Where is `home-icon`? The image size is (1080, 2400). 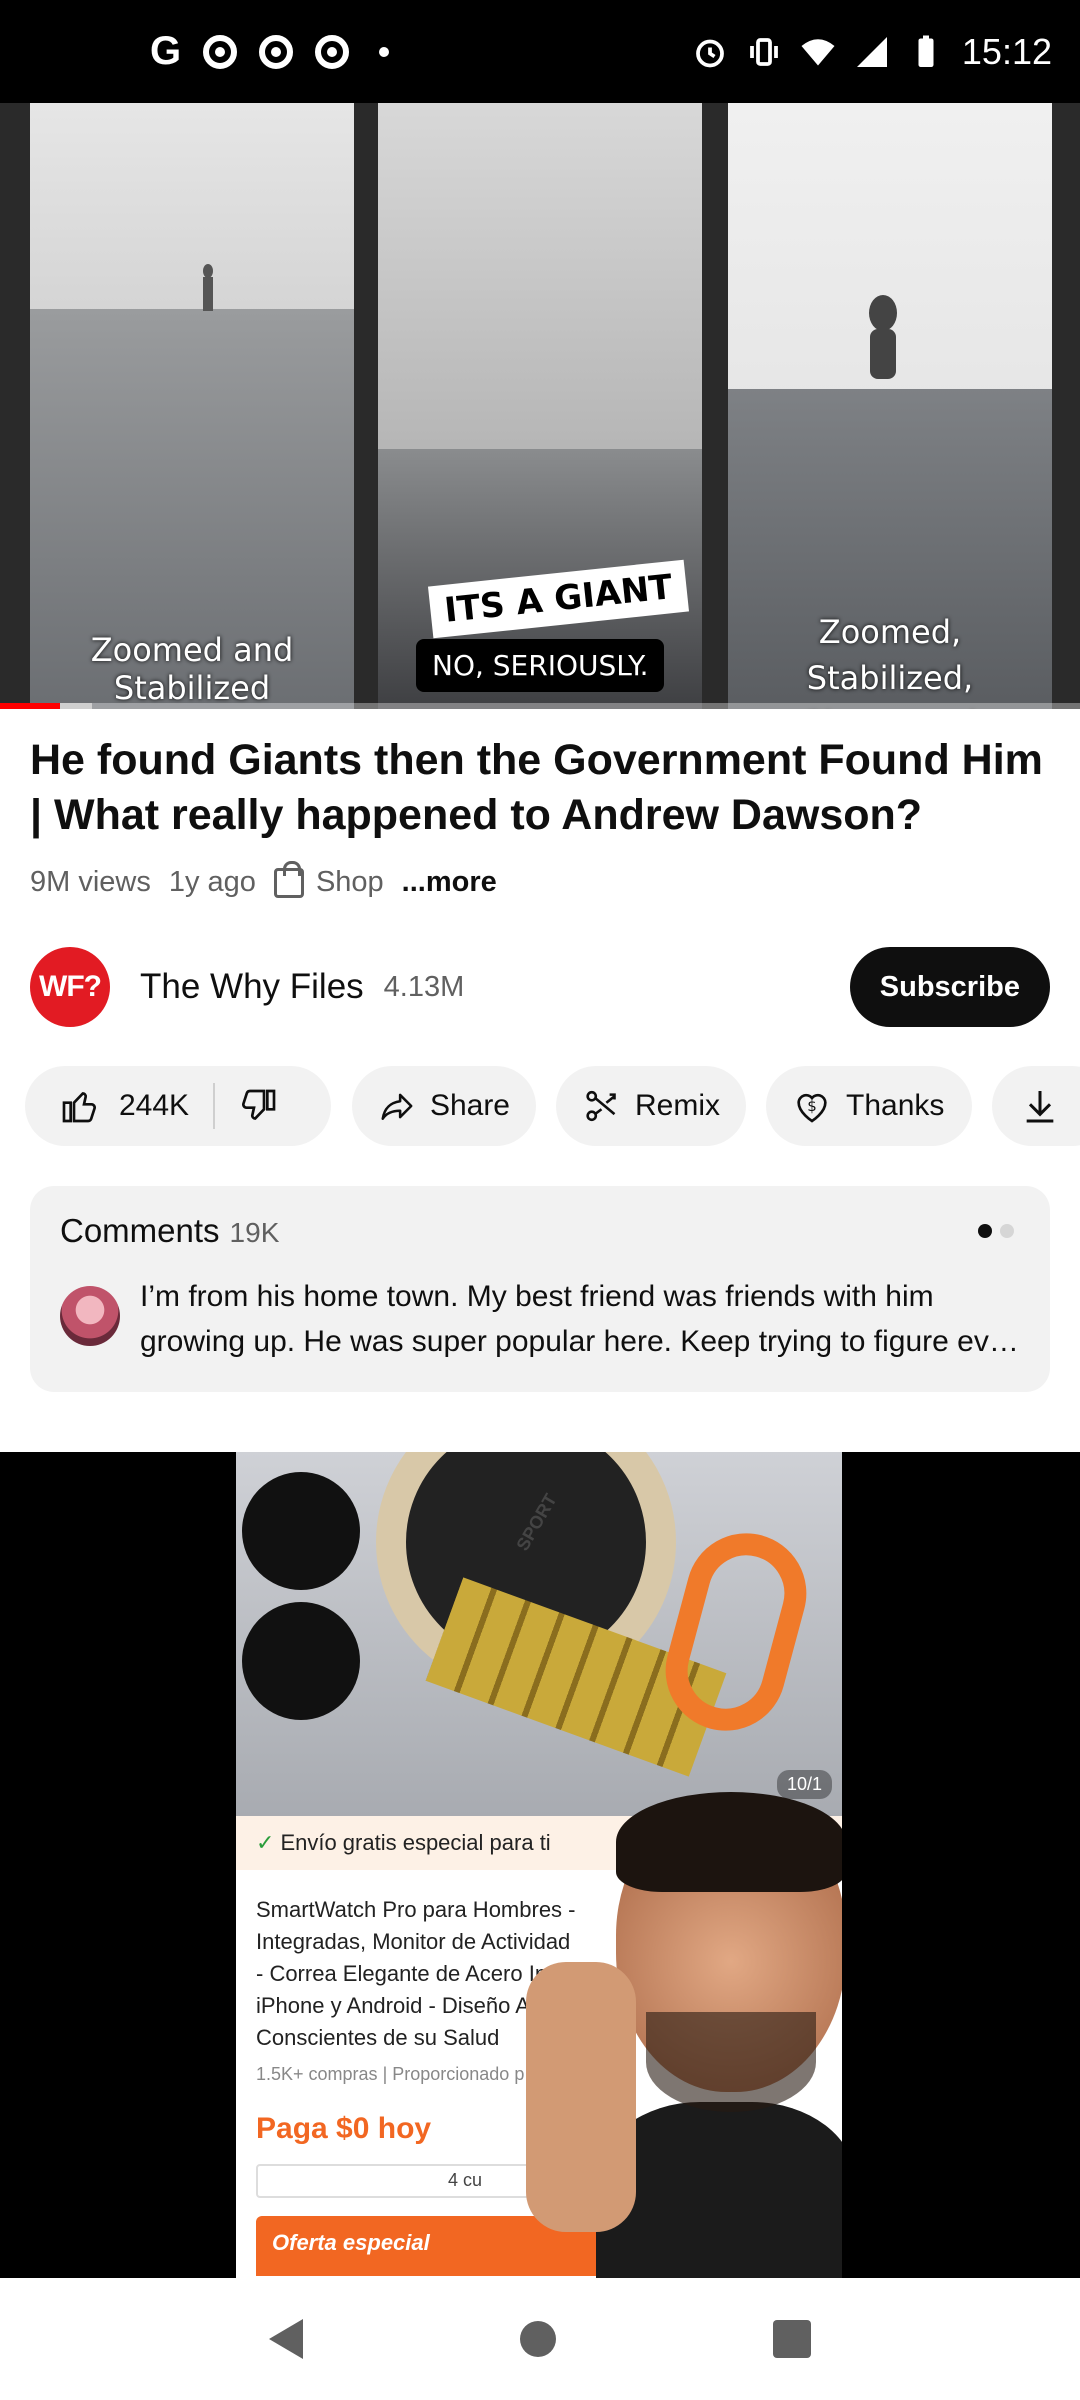
home-icon is located at coordinates (537, 2339).